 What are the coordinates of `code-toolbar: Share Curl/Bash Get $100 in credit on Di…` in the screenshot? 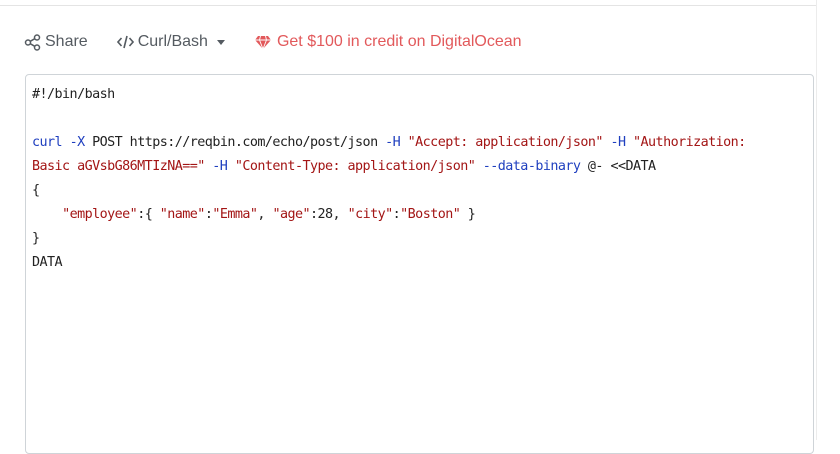 It's located at (273, 42).